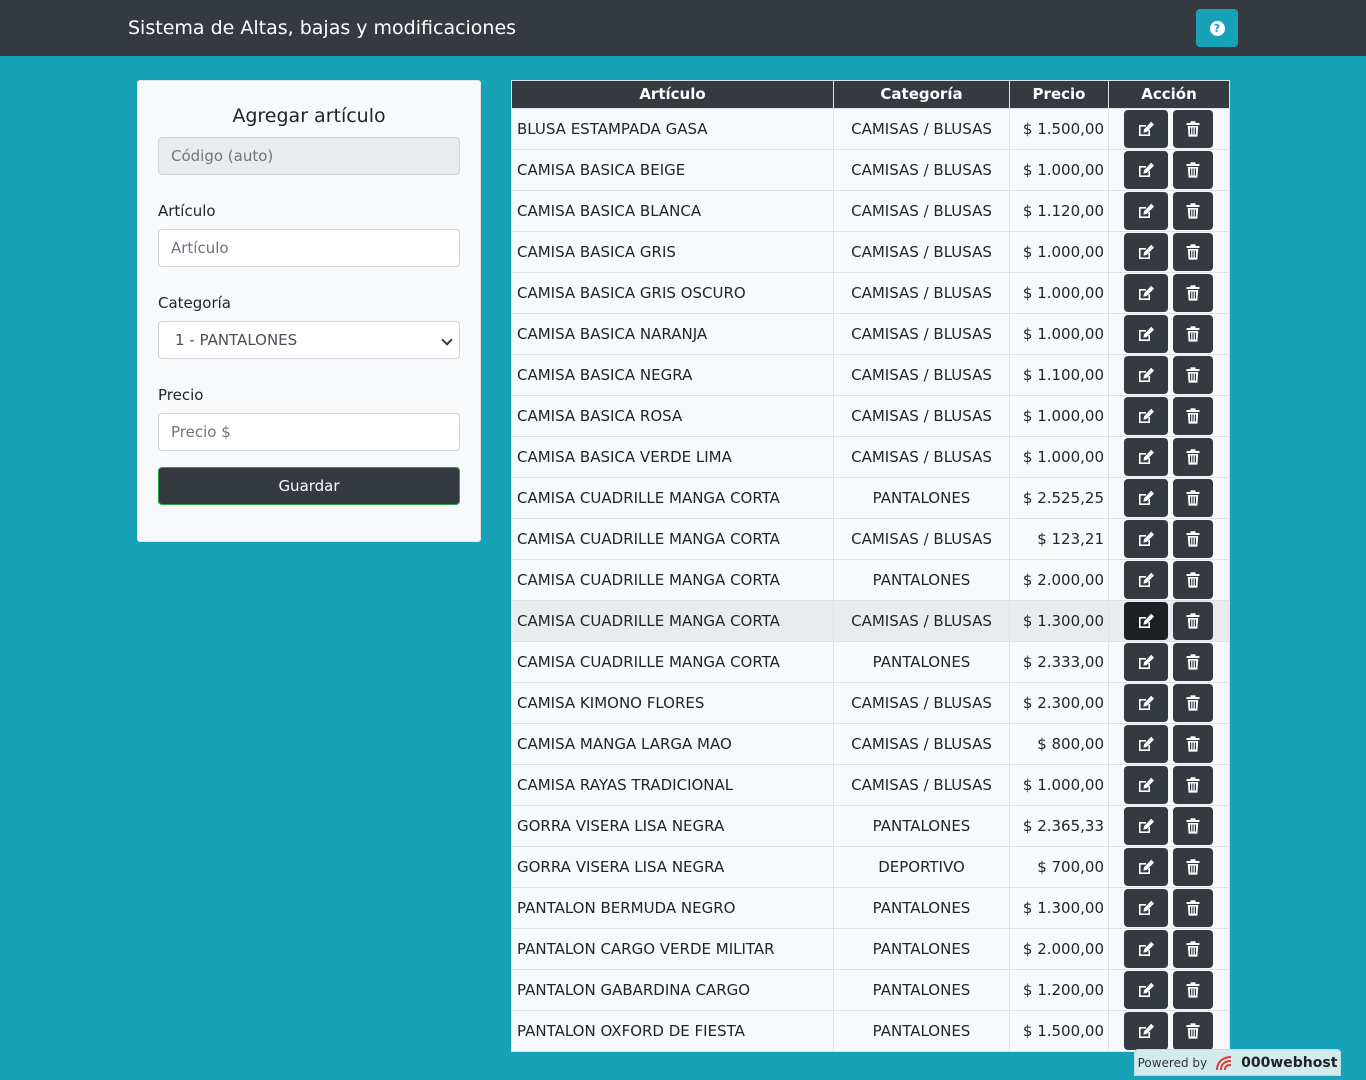 This screenshot has height=1080, width=1366. Describe the element at coordinates (672, 703) in the screenshot. I see `cell-articulo: CAMISA KIMONO FLORES` at that location.